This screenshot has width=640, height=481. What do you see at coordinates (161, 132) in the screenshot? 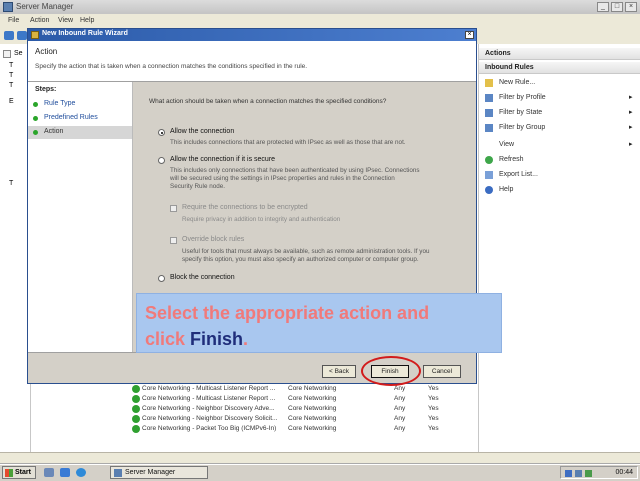
I see `allow-connection-radio` at bounding box center [161, 132].